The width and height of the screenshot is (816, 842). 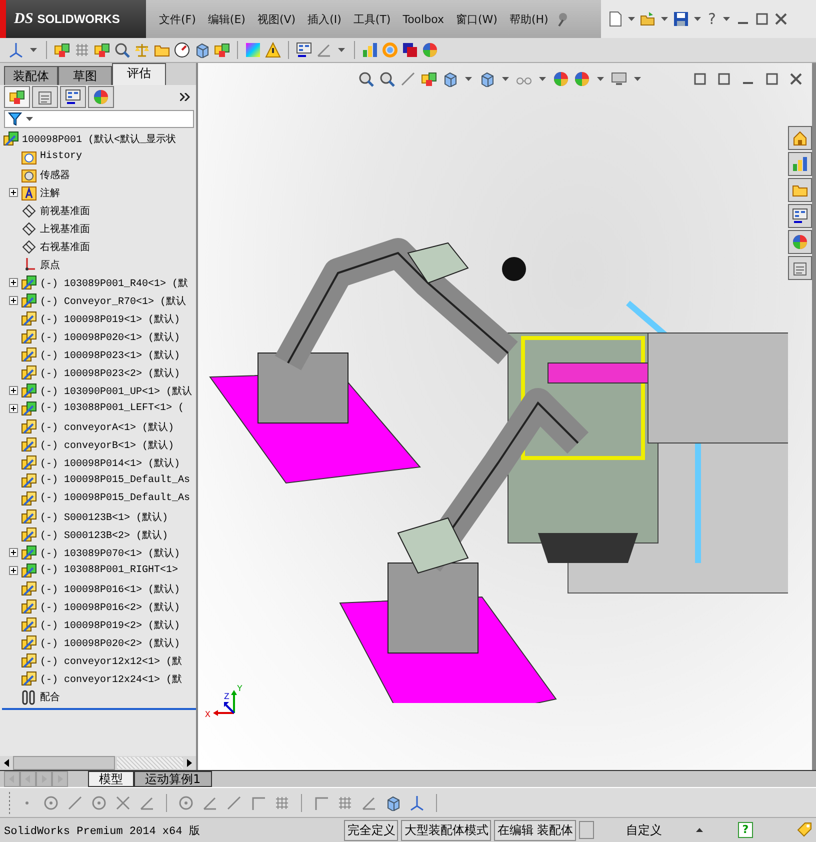 I want to click on tree-item: (-) 100098P020<2> (默认), so click(x=110, y=643).